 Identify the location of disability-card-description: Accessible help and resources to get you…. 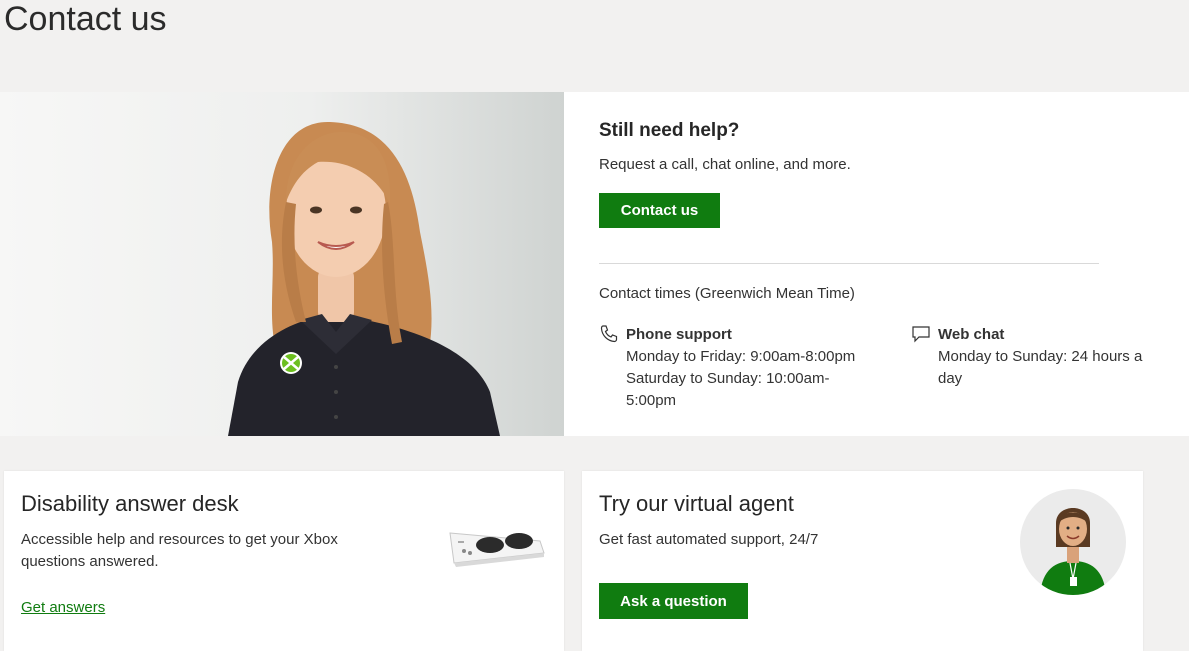
(179, 550).